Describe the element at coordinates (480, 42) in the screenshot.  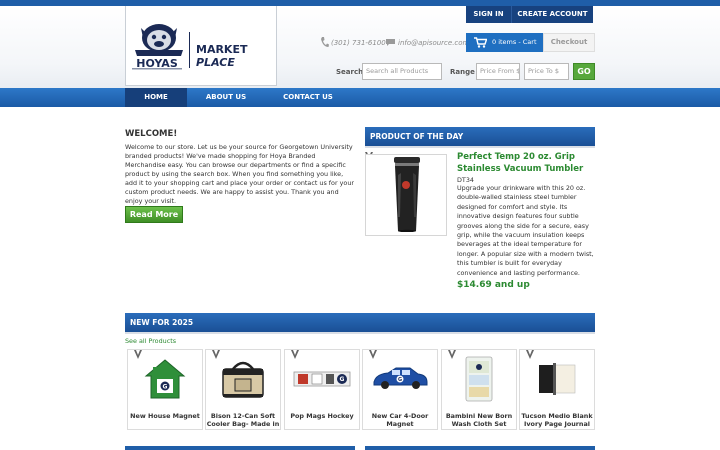
I see `shopping-cart-icon` at that location.